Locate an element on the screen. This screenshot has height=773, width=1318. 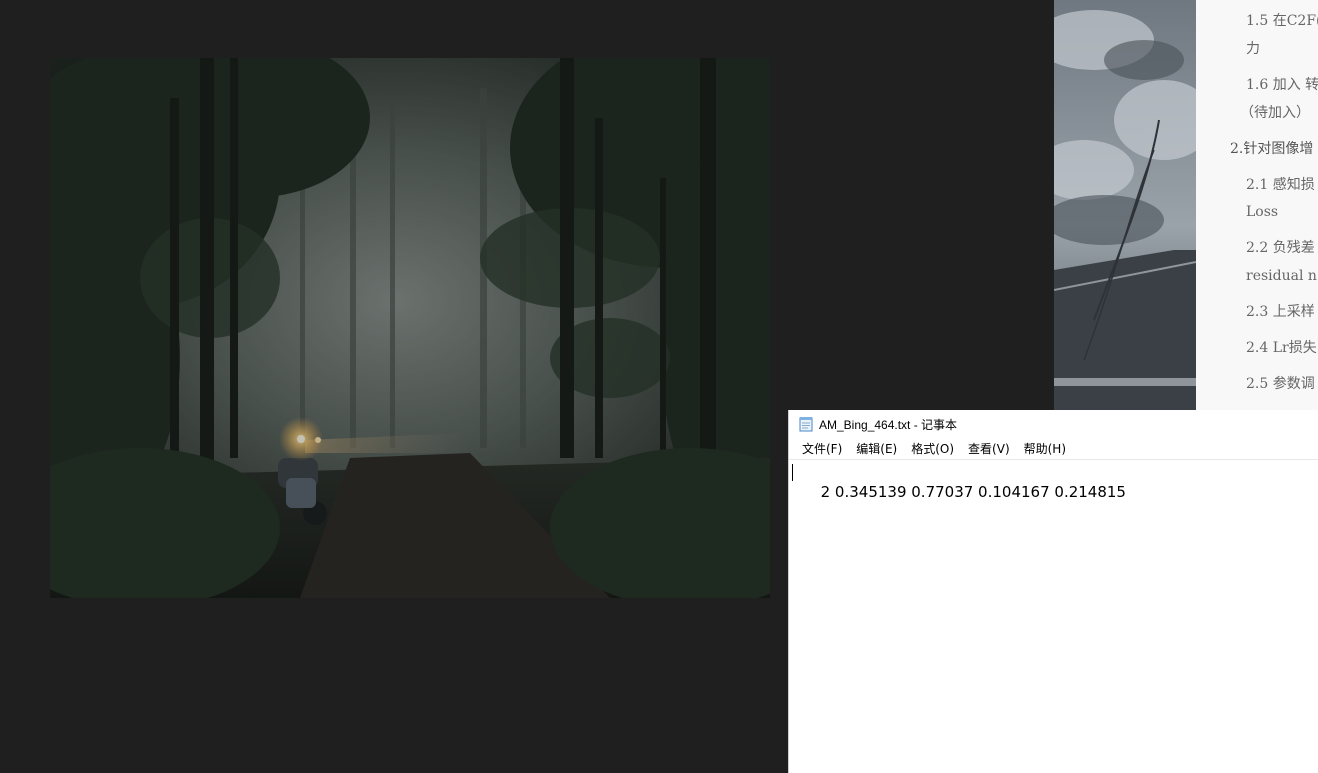
menu-help: 帮助(H) is located at coordinates (1045, 449).